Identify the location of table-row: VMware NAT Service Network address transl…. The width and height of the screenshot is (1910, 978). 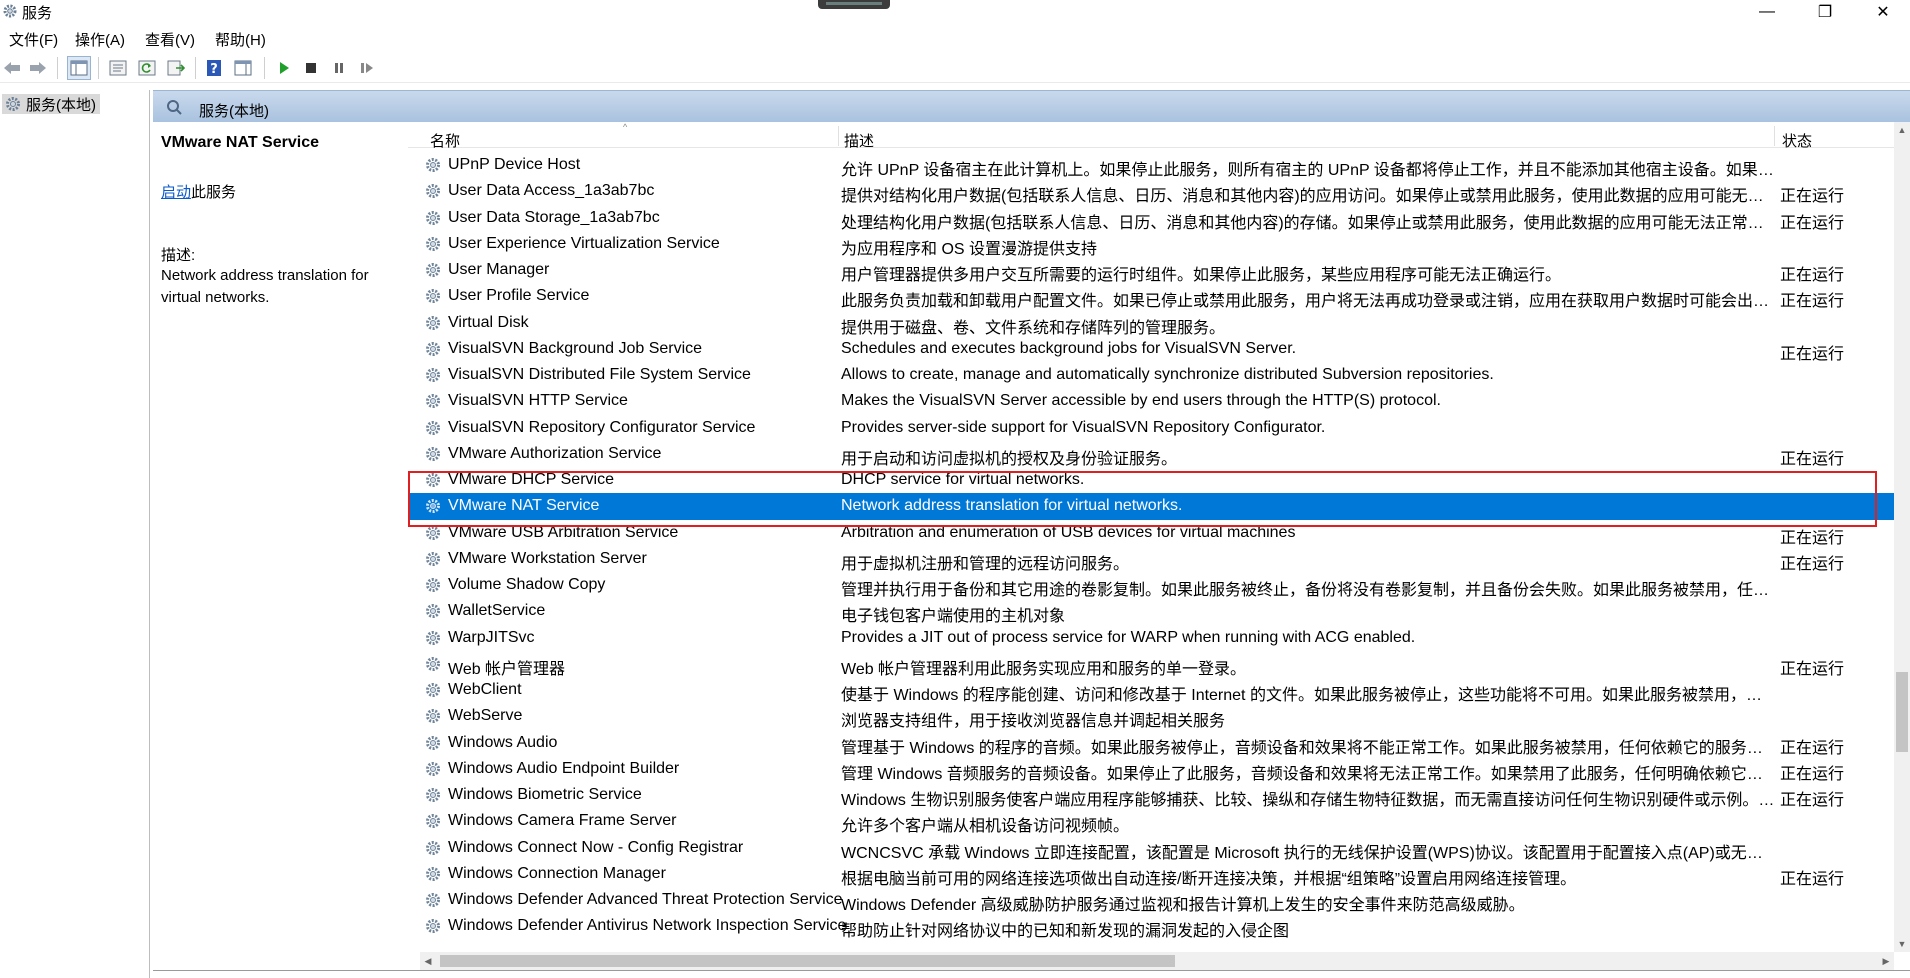
(1155, 506).